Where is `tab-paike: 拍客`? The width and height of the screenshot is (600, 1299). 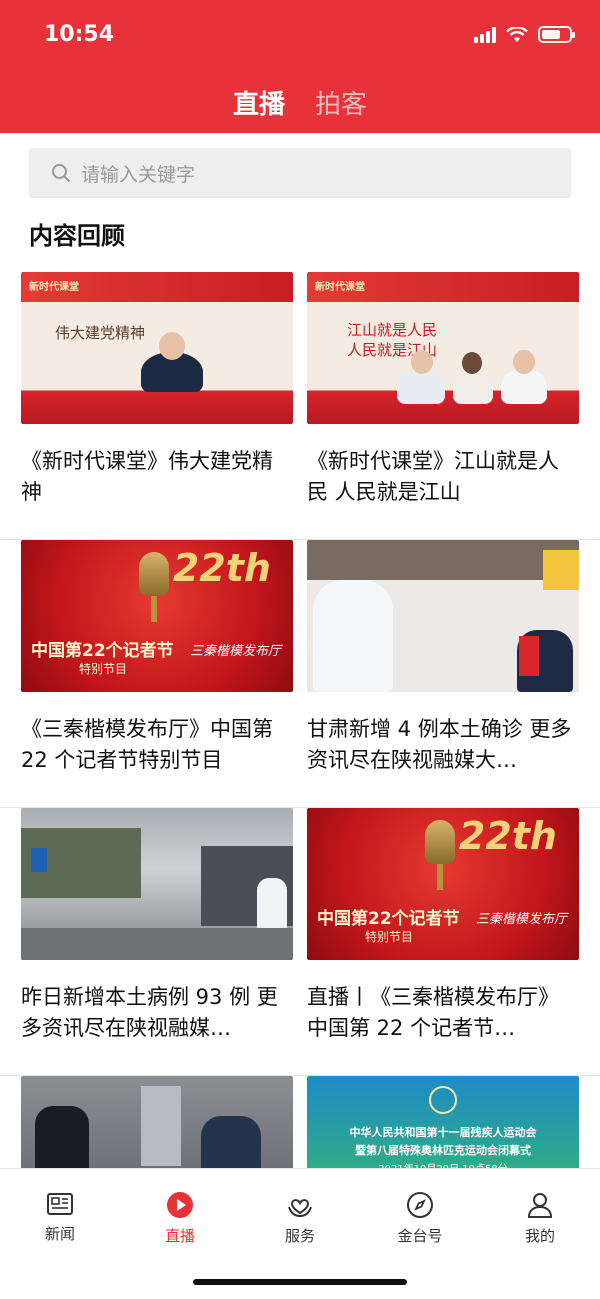 tab-paike: 拍客 is located at coordinates (341, 108).